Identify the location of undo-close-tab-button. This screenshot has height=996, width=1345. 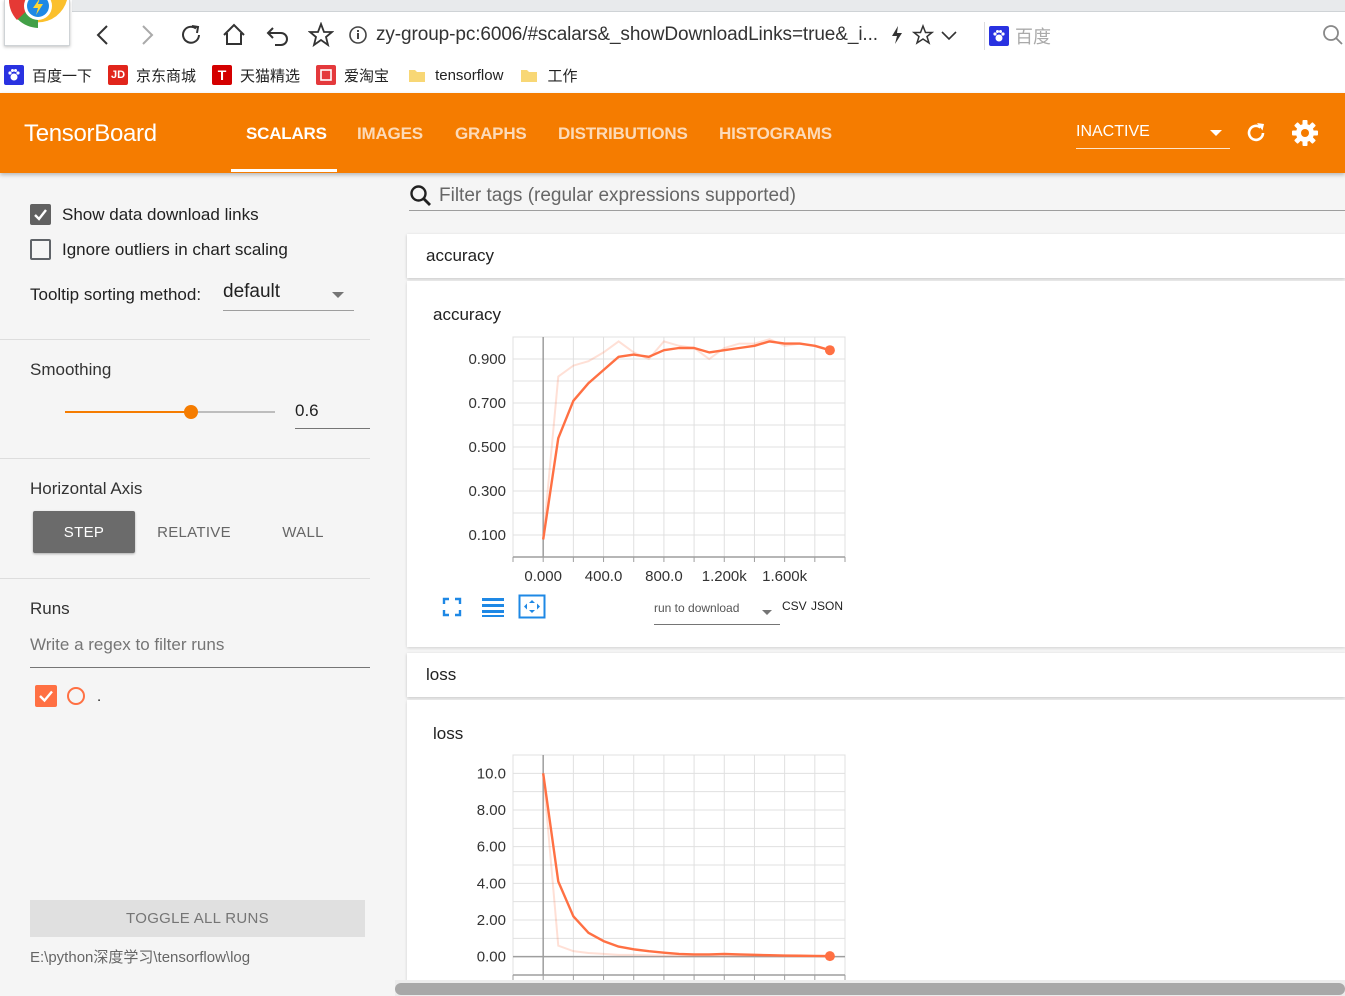
(278, 35).